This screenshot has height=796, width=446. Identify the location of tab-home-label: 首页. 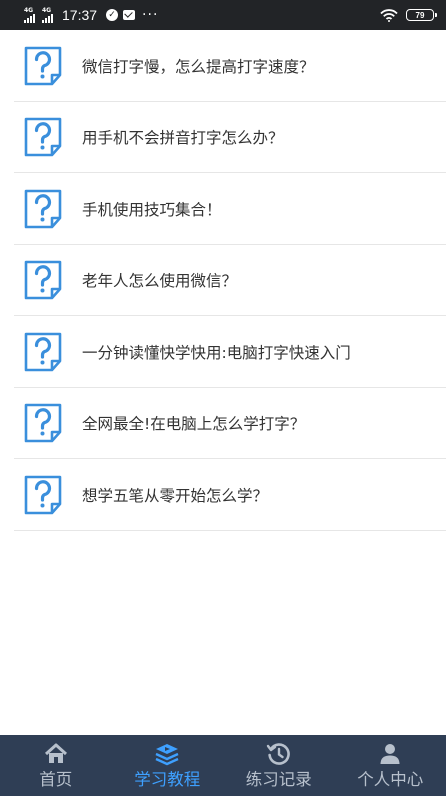
(56, 779).